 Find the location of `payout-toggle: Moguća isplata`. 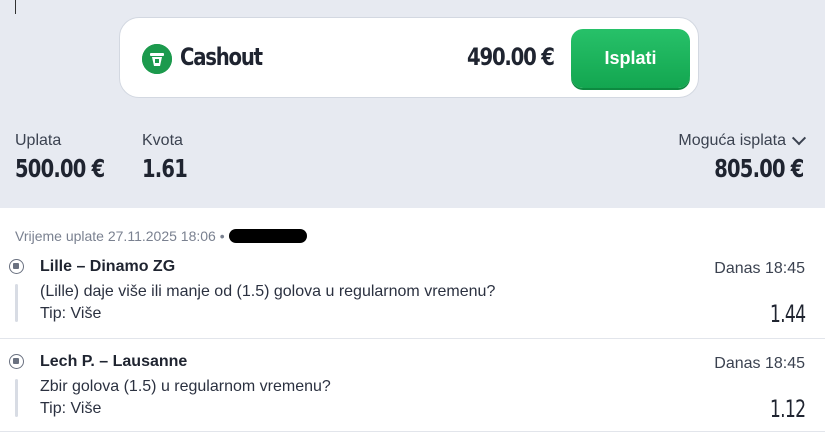

payout-toggle: Moguća isplata is located at coordinates (742, 140).